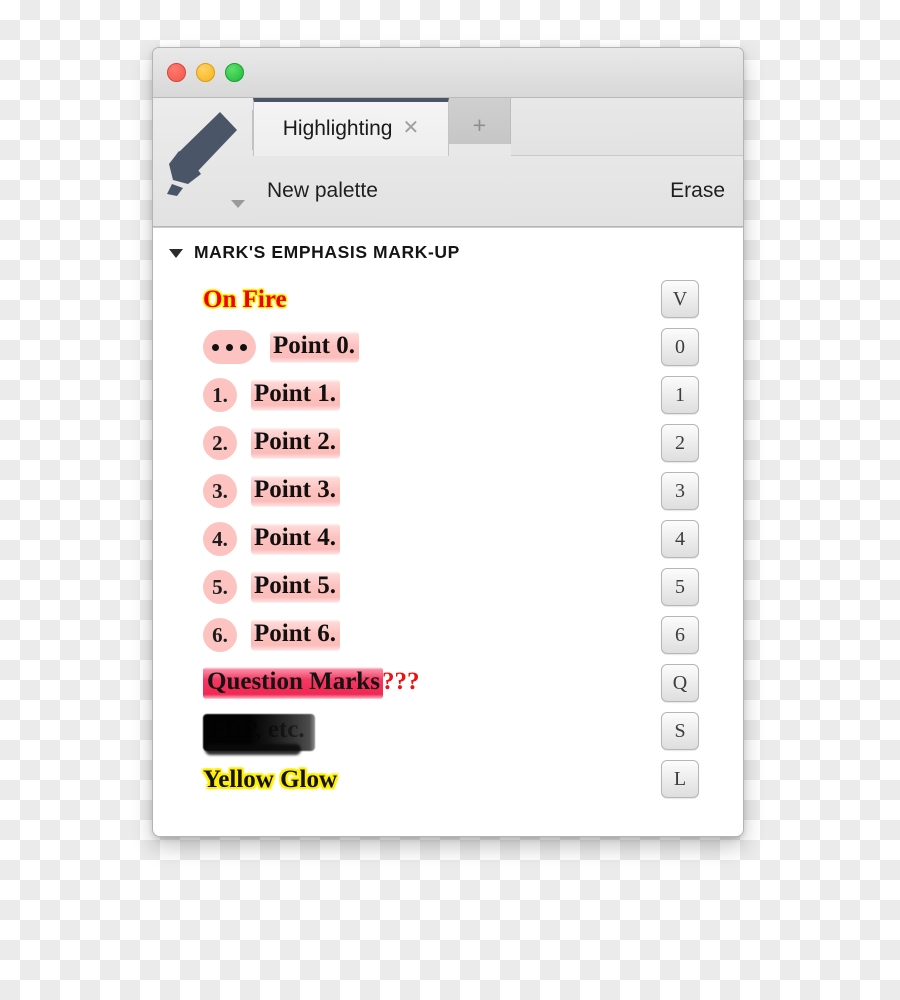 The image size is (900, 1000). Describe the element at coordinates (400, 681) in the screenshot. I see `style-label-suffix: ???` at that location.